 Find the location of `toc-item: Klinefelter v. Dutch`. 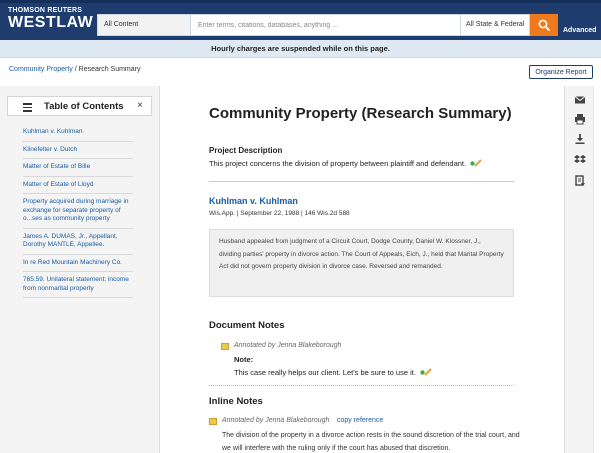

toc-item: Klinefelter v. Dutch is located at coordinates (78, 152).